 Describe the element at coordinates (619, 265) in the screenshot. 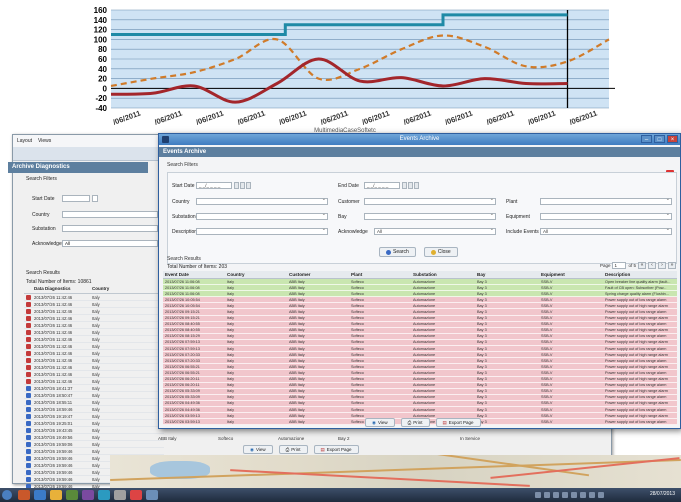

I see `page-input: 1` at that location.